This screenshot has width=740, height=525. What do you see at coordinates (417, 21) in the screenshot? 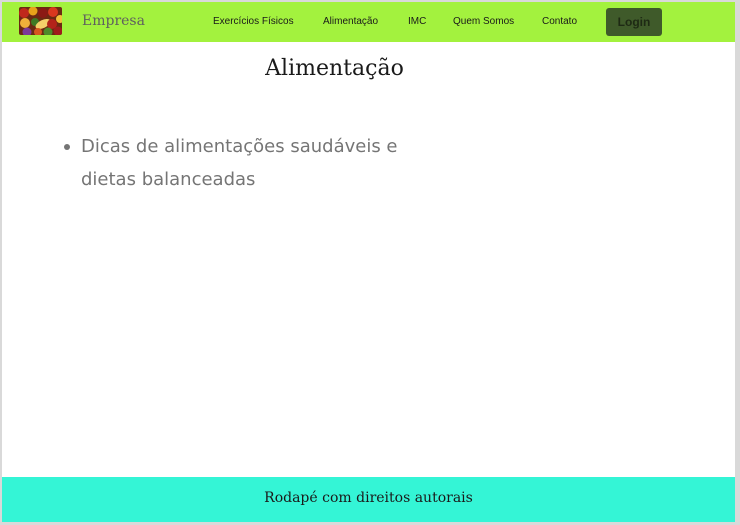
I see `nav-link-imc: IMC` at bounding box center [417, 21].